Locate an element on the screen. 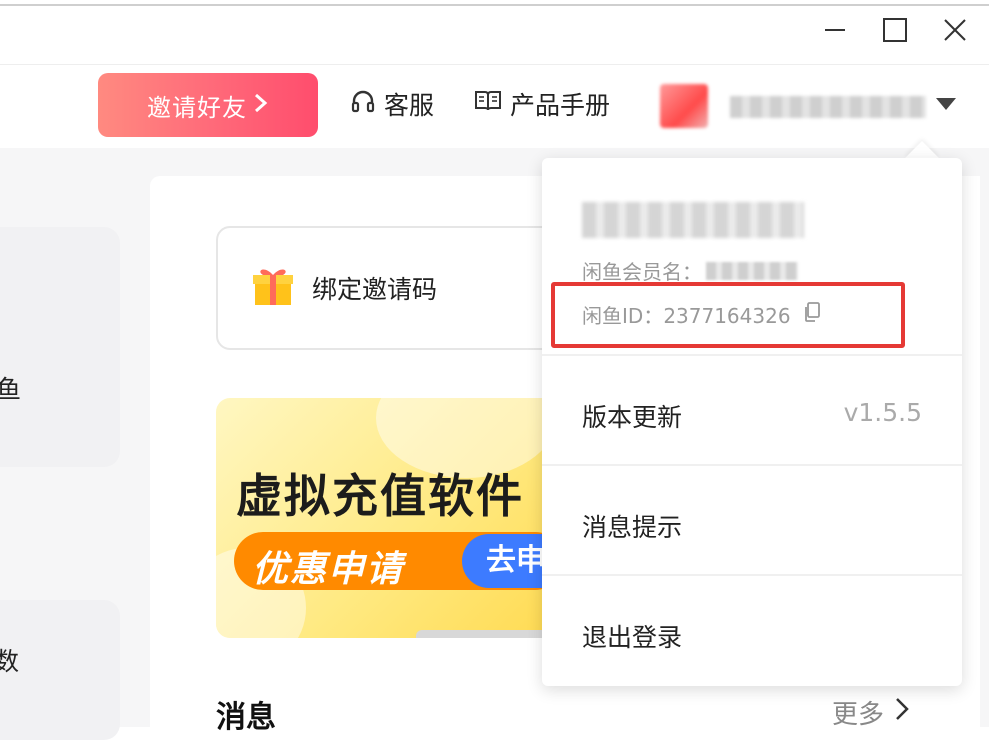  book-icon is located at coordinates (488, 104).